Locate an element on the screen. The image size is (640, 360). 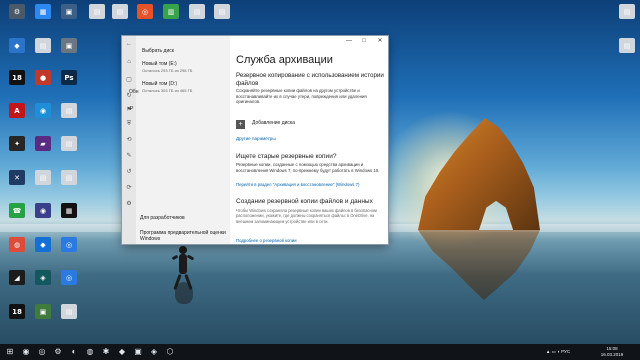
desktop-app-icon: A is located at coordinates (17, 110).